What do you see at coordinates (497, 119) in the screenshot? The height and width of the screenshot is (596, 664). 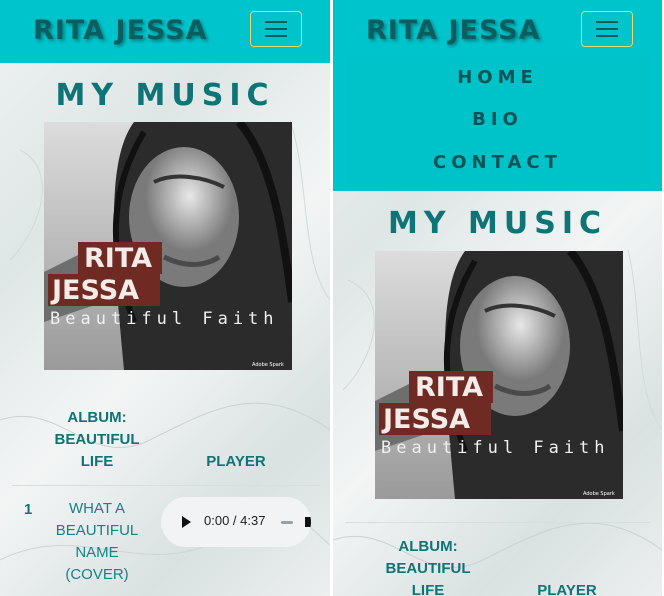 I see `nav-link-bio: BIO` at bounding box center [497, 119].